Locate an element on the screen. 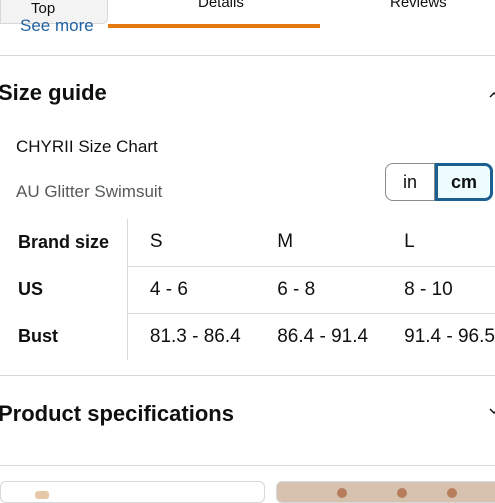 This screenshot has width=495, height=503. table-cell: 8 - 10 is located at coordinates (438, 290).